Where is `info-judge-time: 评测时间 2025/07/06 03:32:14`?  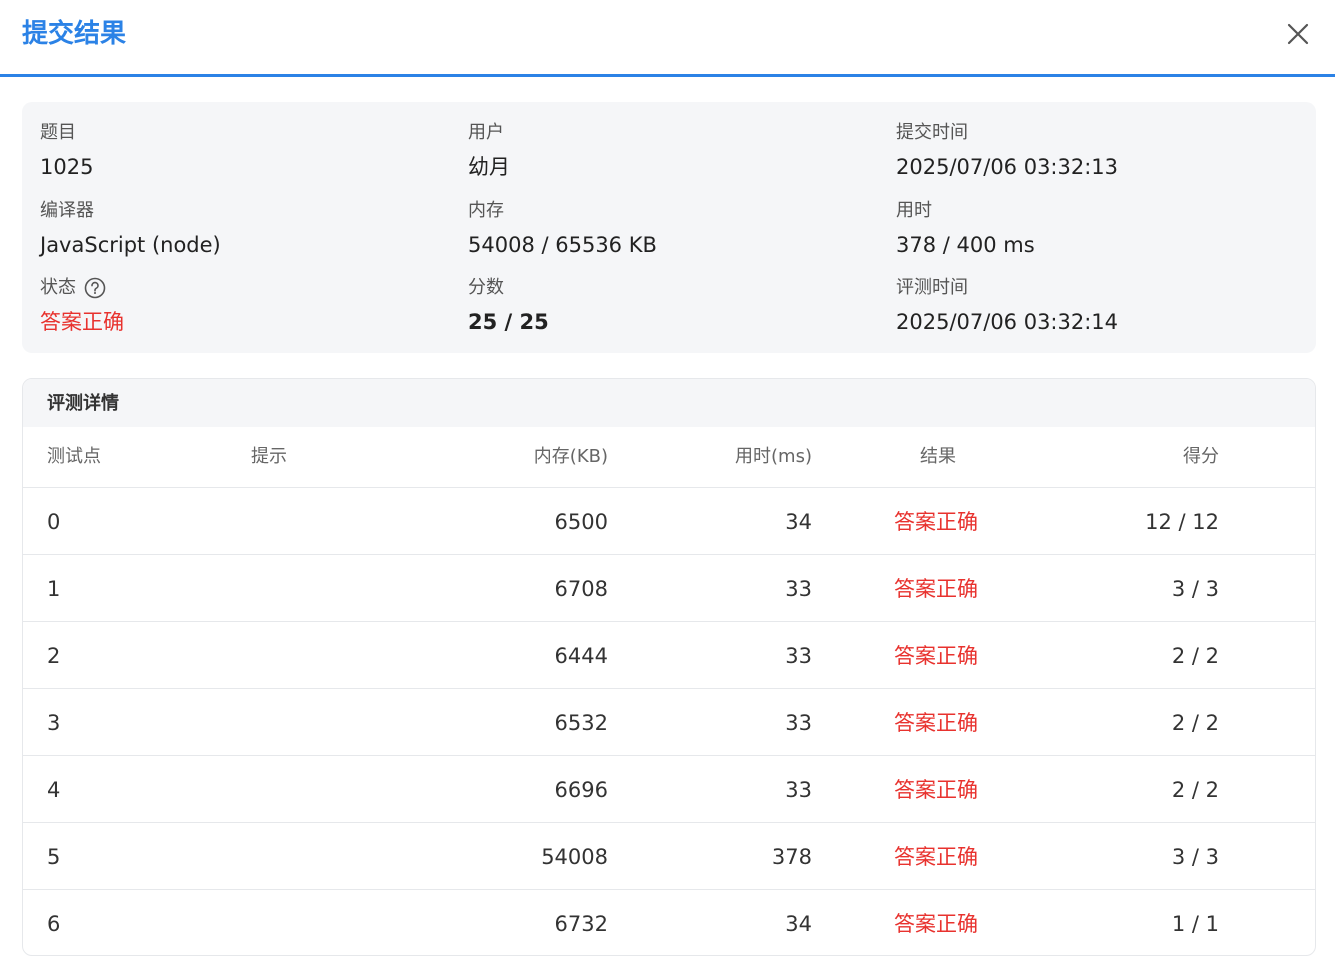
info-judge-time: 评测时间 2025/07/06 03:32:14 is located at coordinates (1007, 306).